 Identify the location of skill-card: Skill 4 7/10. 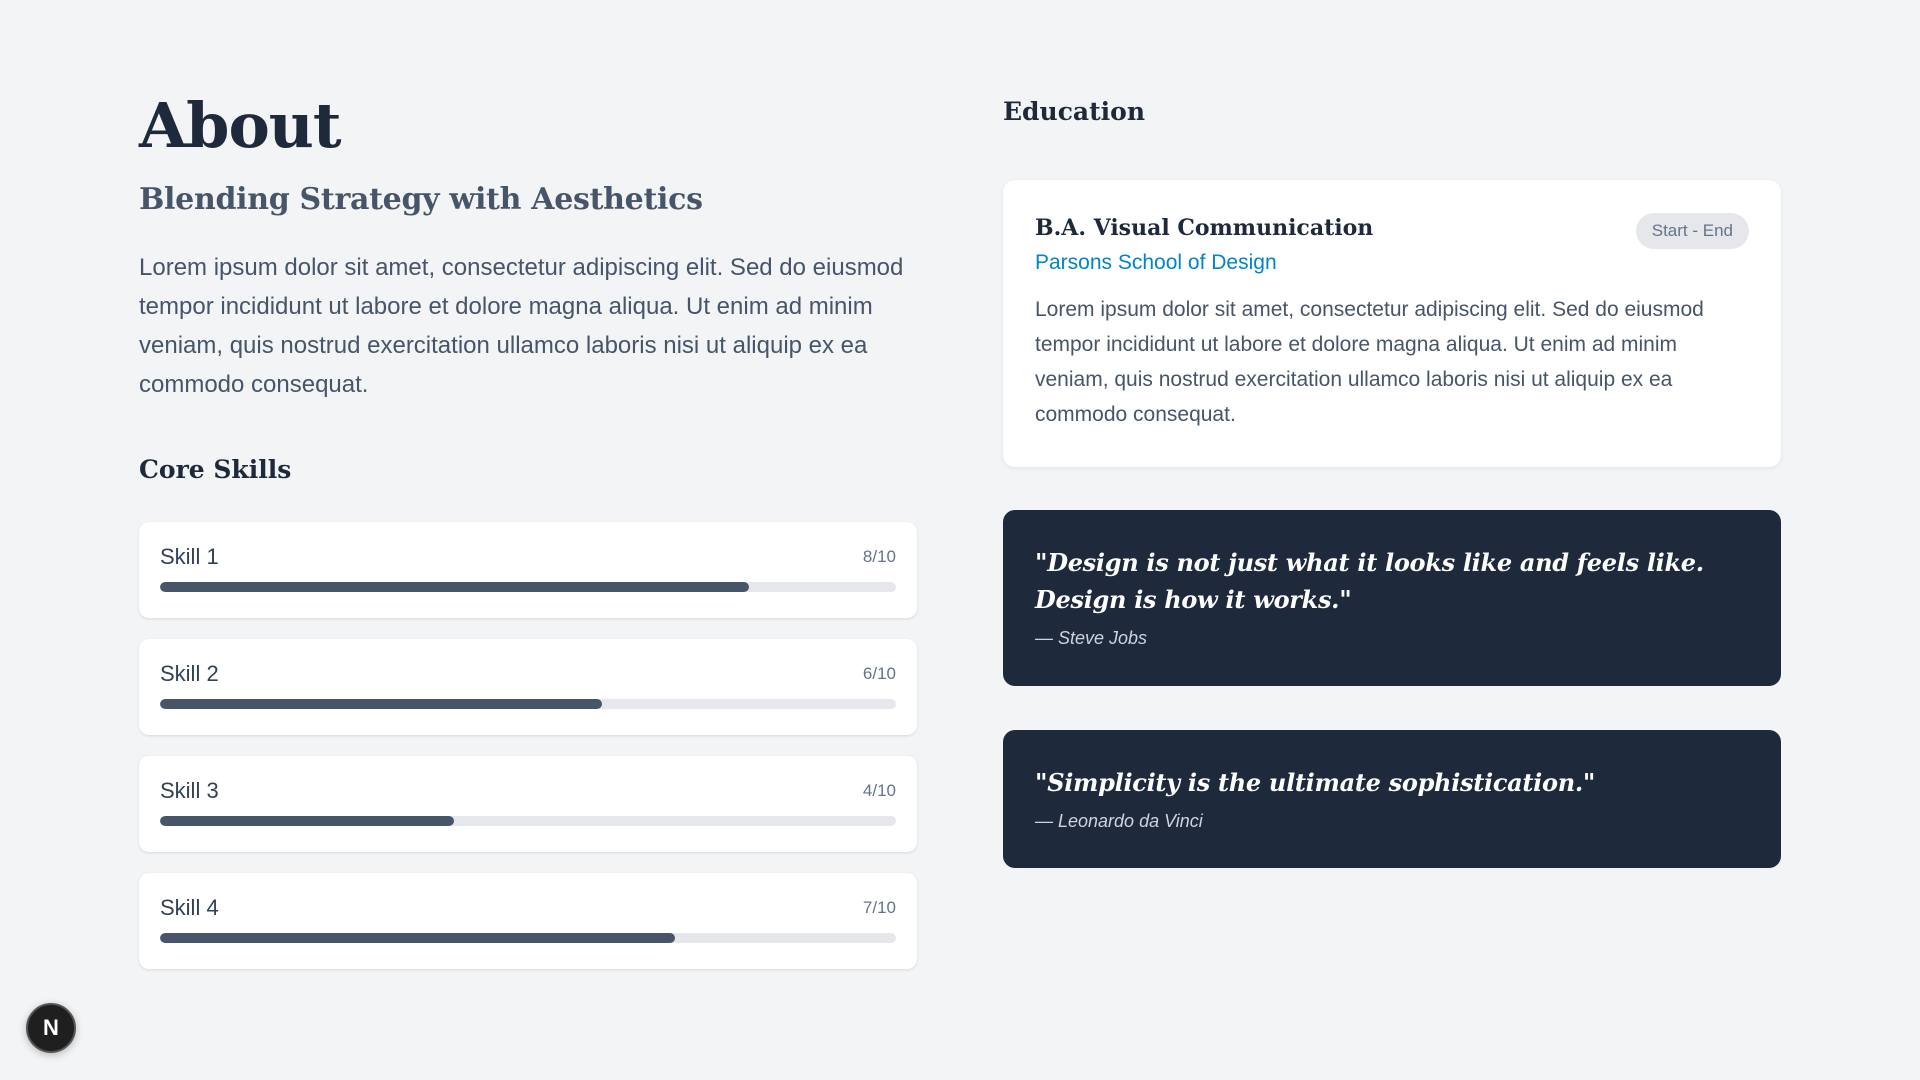
(528, 921).